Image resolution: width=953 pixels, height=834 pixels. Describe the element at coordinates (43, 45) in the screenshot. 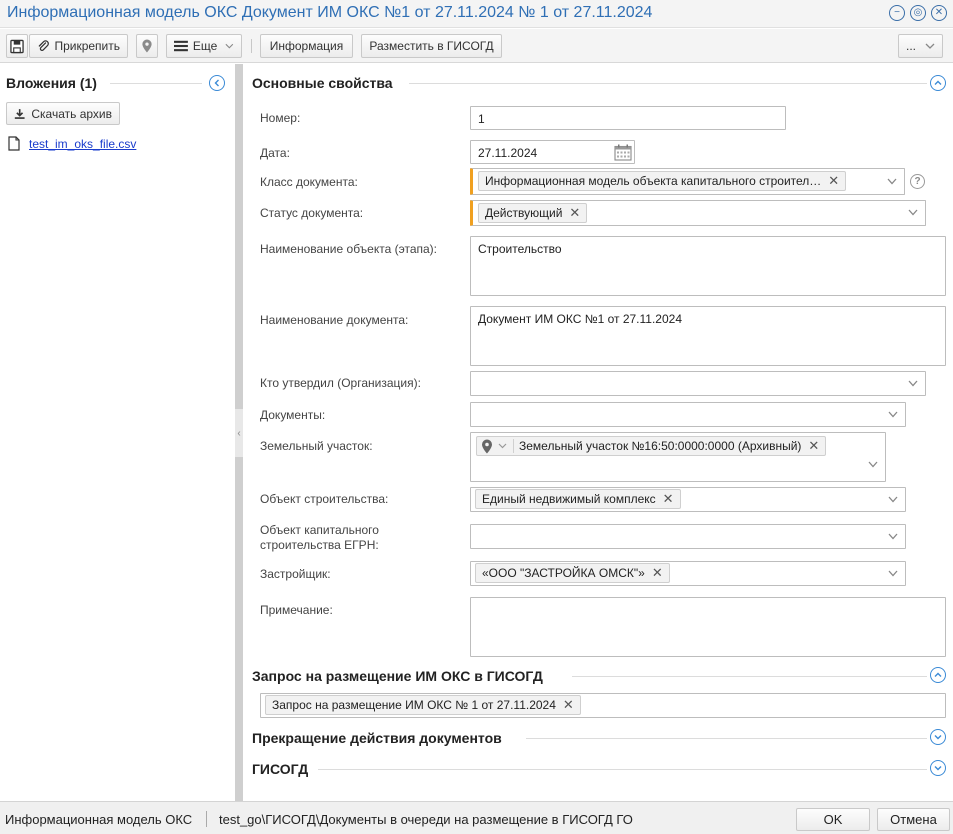

I see `paperclip-icon` at that location.